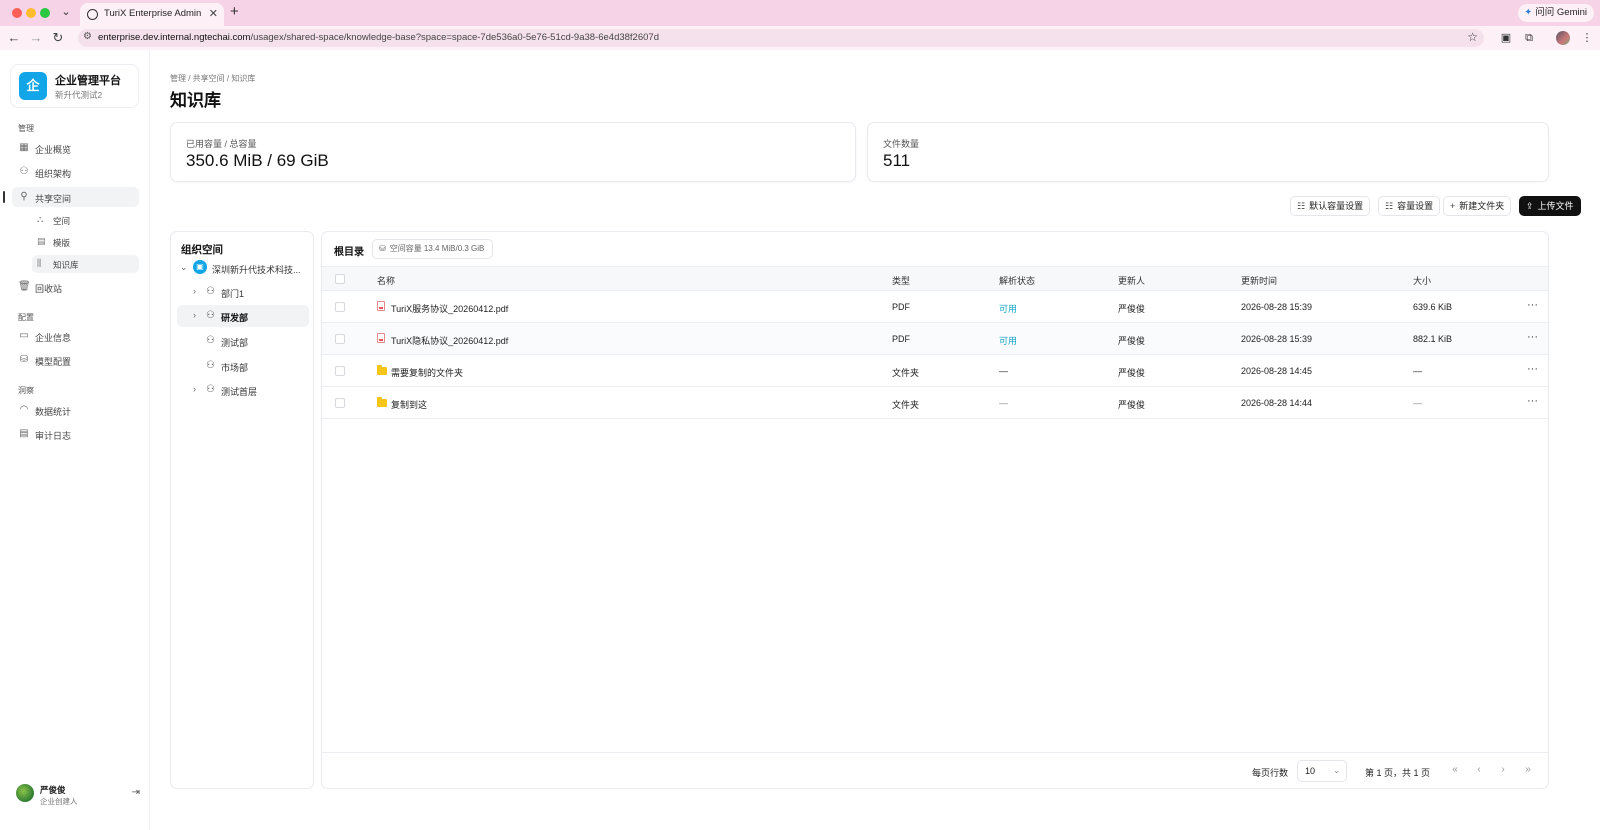 The image size is (1600, 830). Describe the element at coordinates (17, 13) in the screenshot. I see `close-window-button` at that location.